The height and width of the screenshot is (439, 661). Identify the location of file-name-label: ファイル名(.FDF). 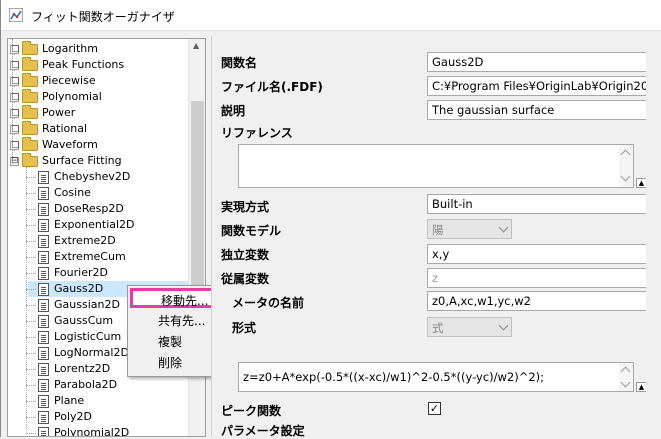
(272, 87).